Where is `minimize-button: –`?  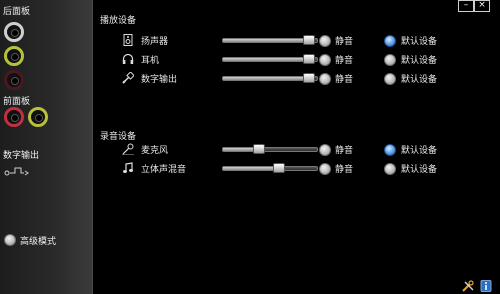 minimize-button: – is located at coordinates (466, 6).